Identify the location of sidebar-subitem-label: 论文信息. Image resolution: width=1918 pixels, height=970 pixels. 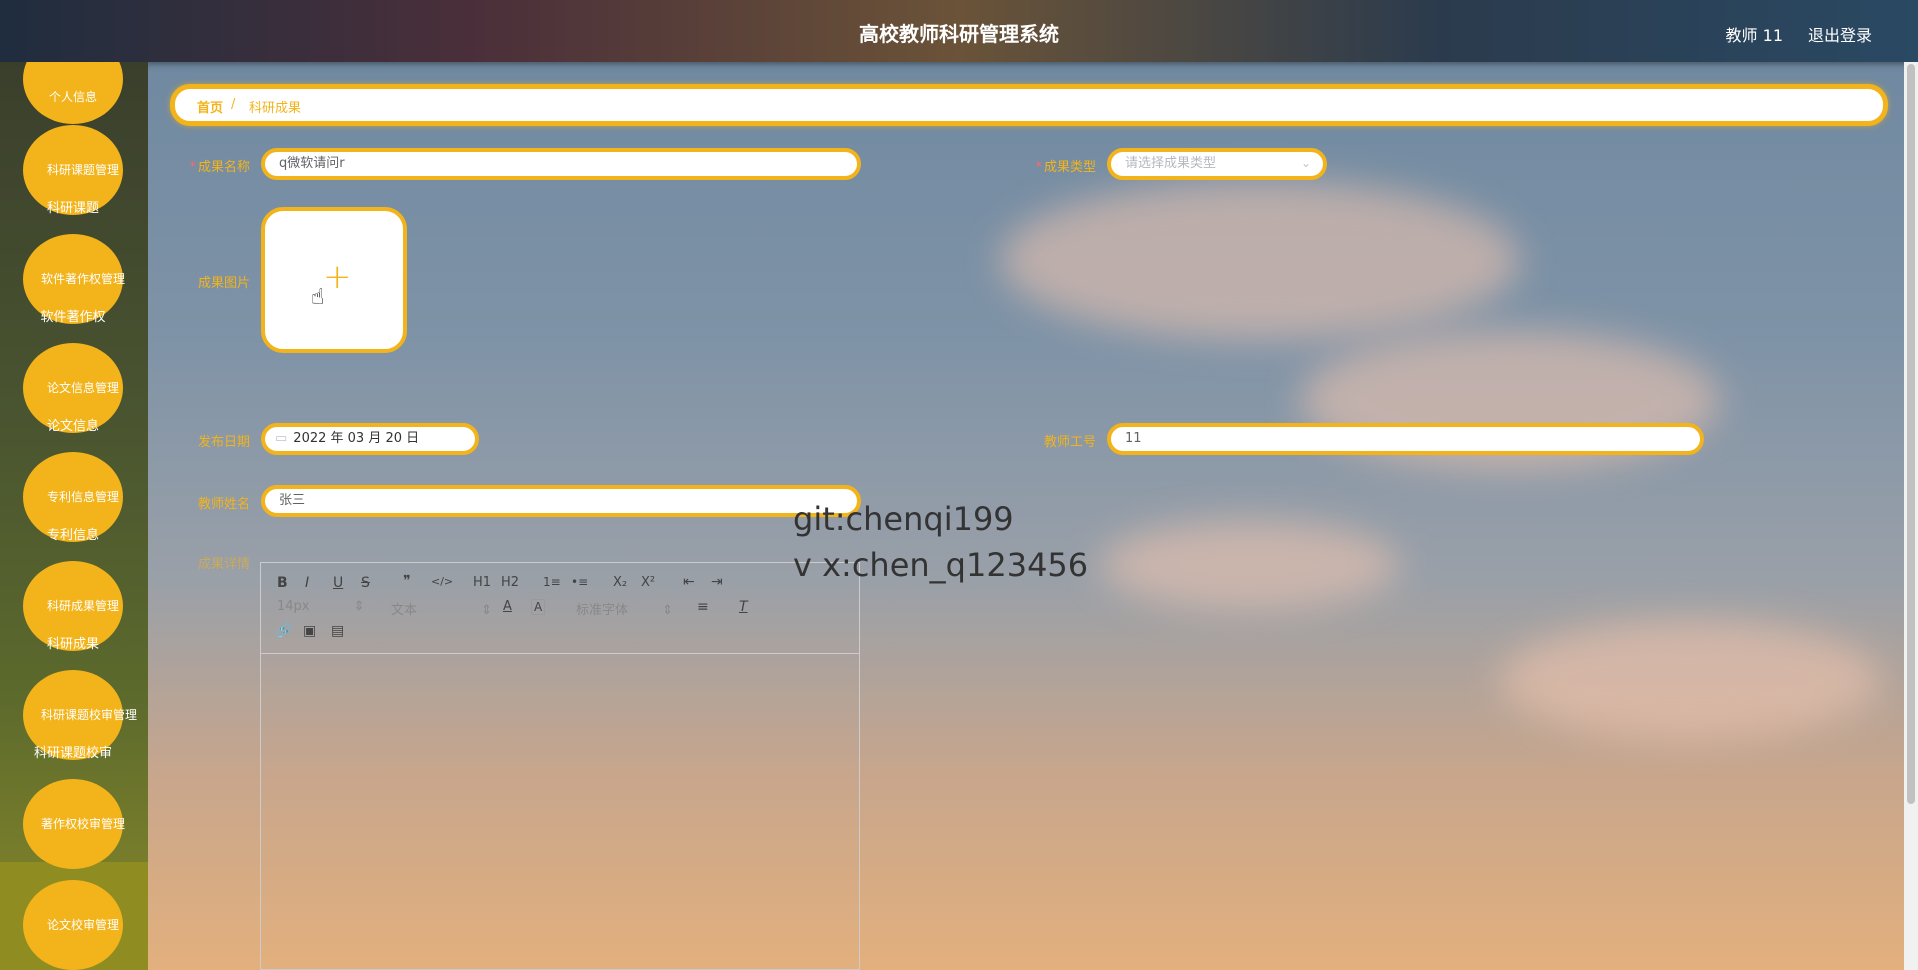
(73, 424).